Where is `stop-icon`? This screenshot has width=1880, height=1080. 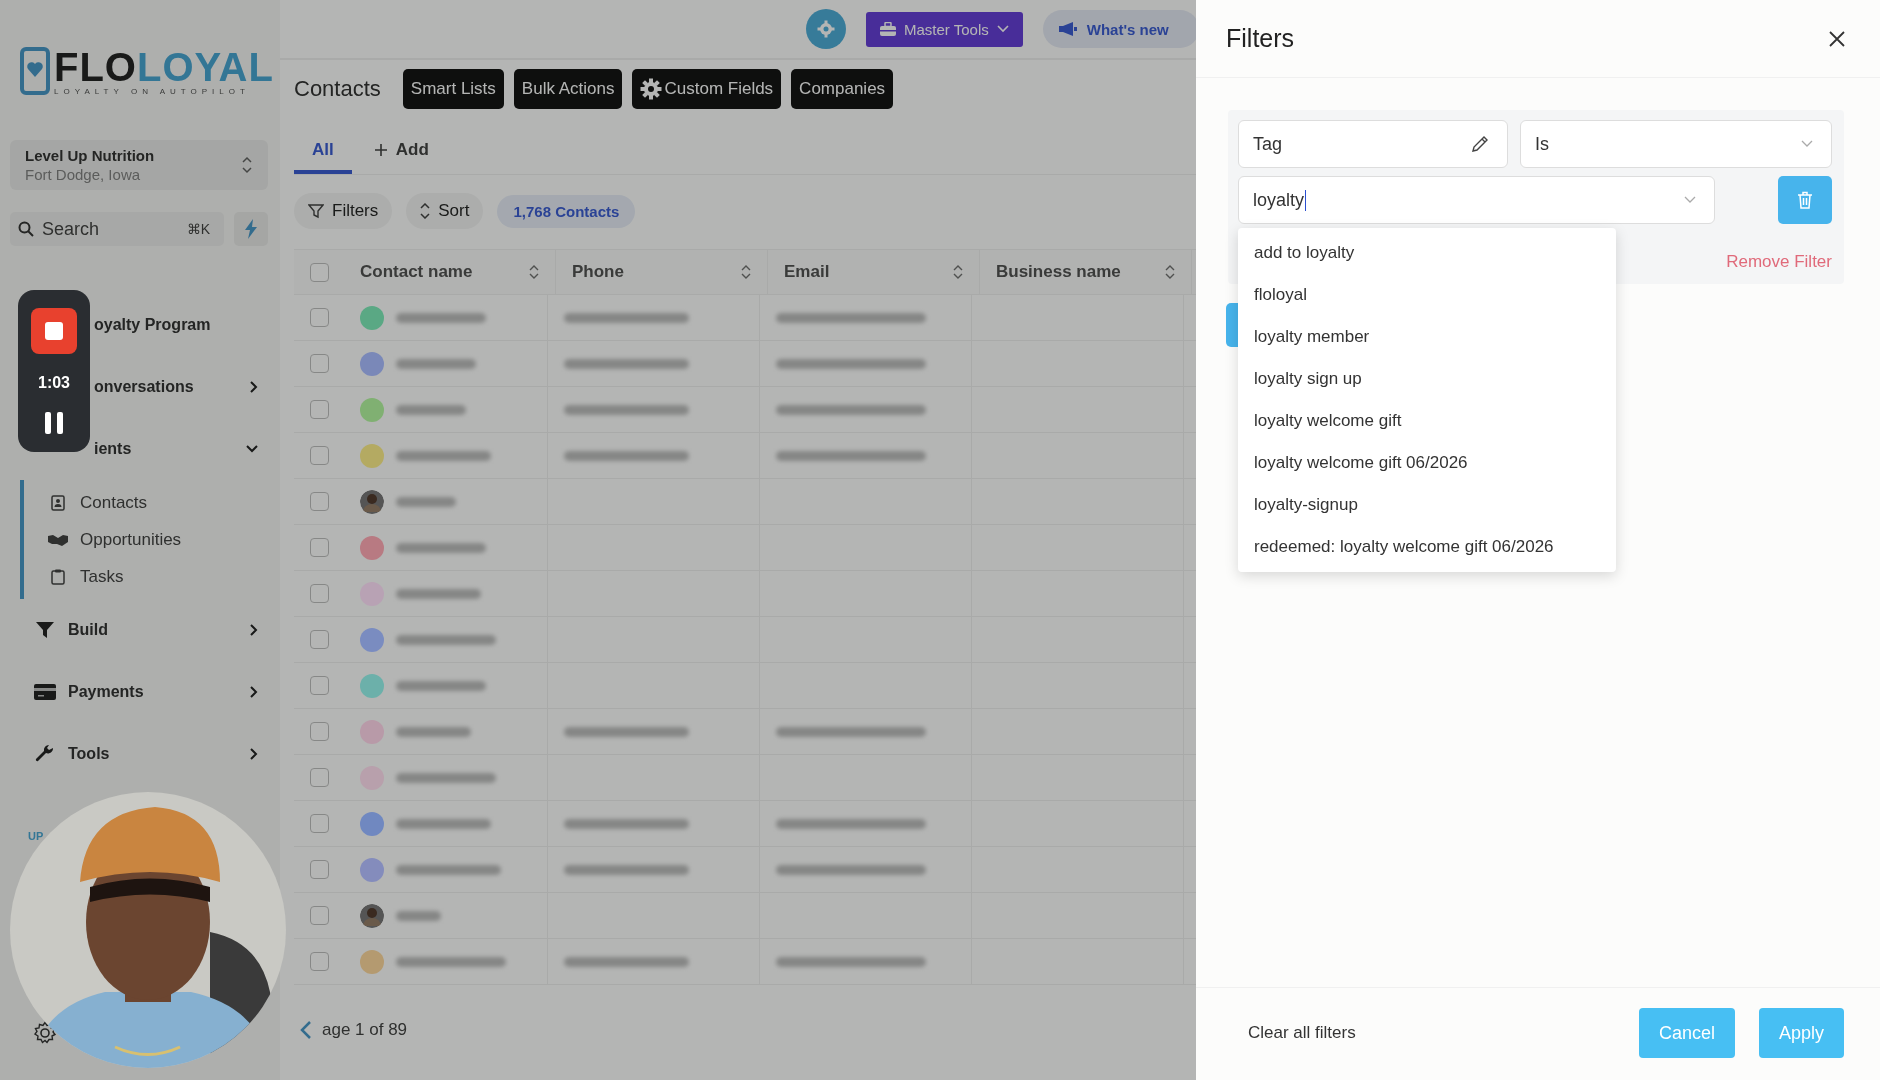 stop-icon is located at coordinates (54, 331).